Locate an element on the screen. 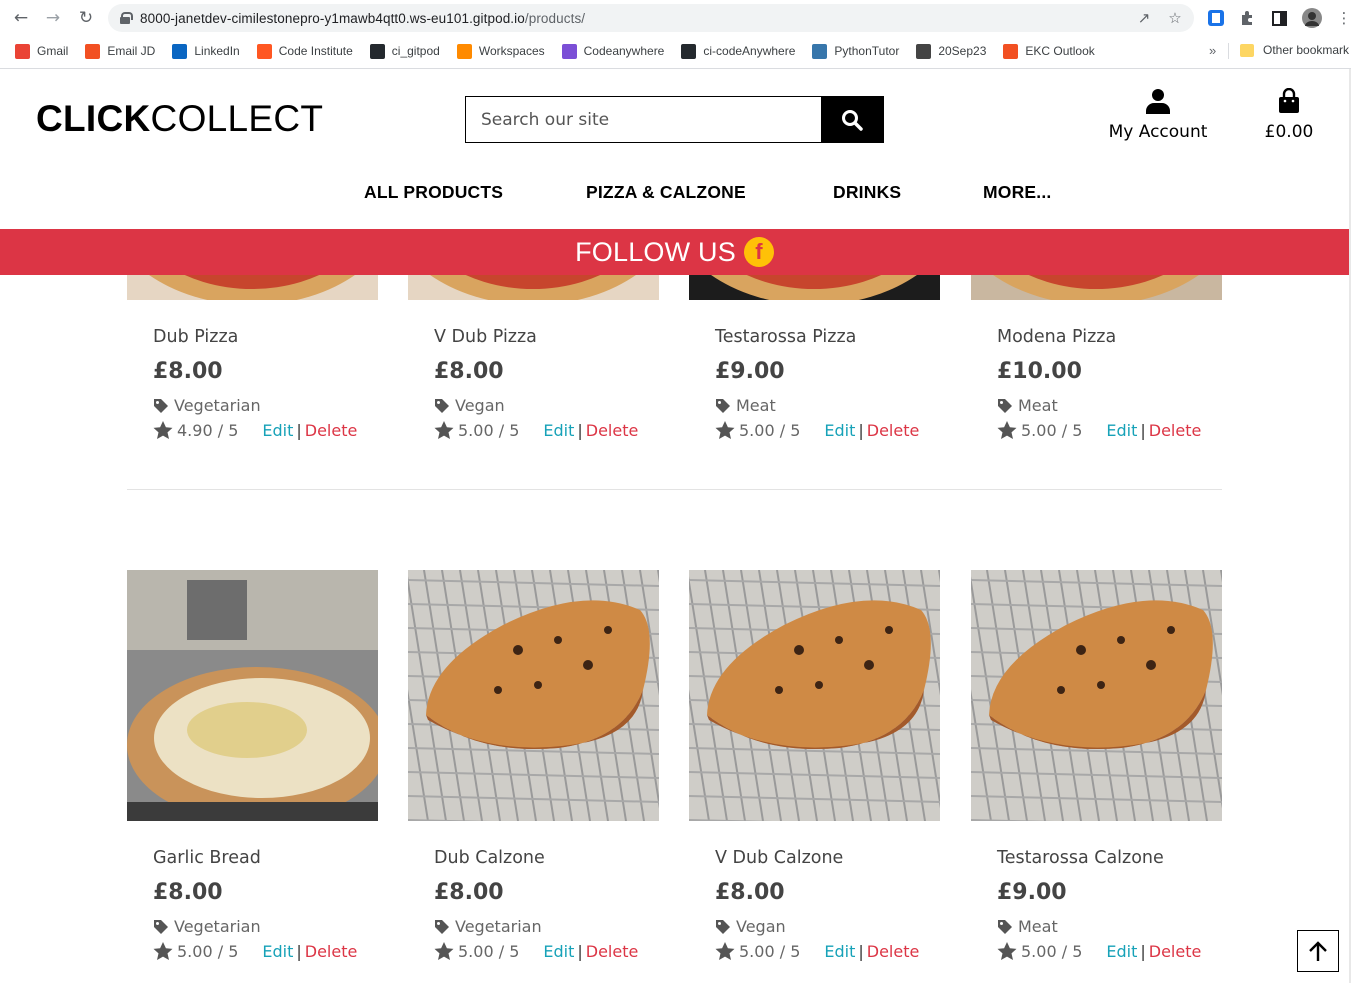 The image size is (1351, 983). forward-arrow-icon: → is located at coordinates (53, 18).